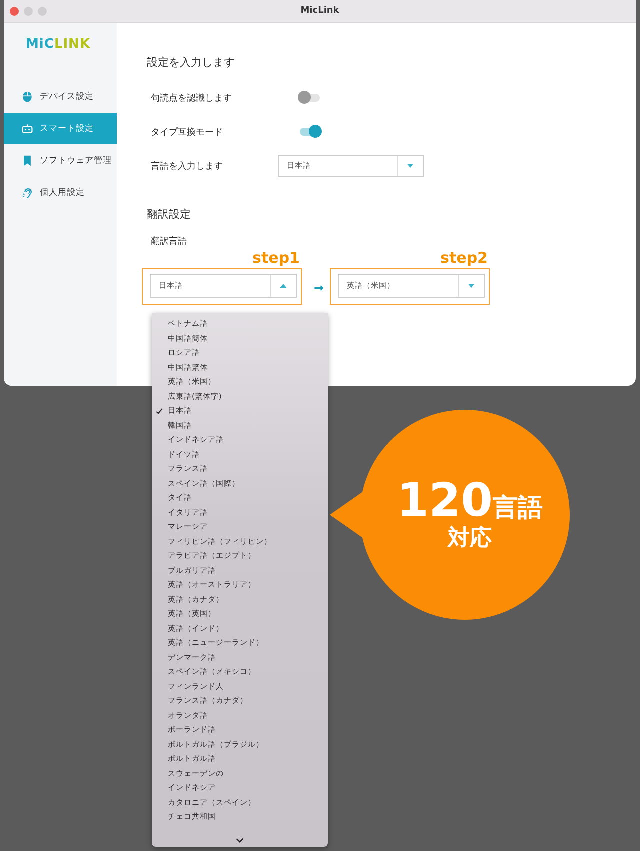 The width and height of the screenshot is (640, 851). Describe the element at coordinates (27, 128) in the screenshot. I see `robot-icon` at that location.